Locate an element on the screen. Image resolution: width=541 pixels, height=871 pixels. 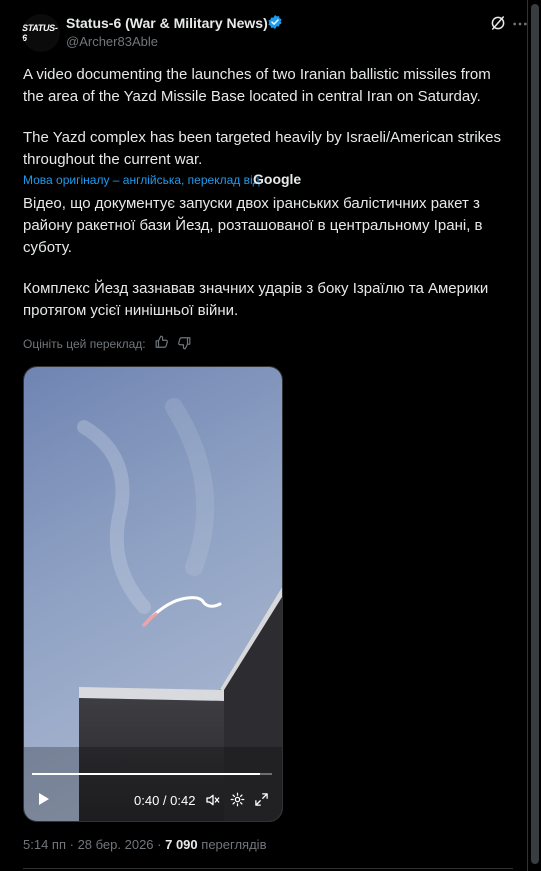
fullscreen-icon is located at coordinates (261, 799).